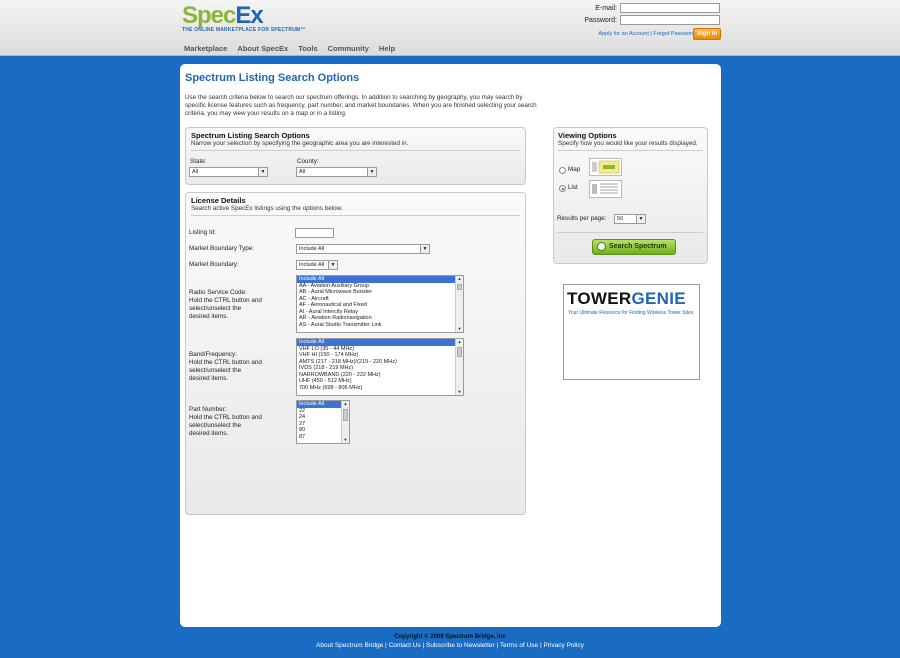 This screenshot has width=900, height=658. I want to click on county-select: All ▼, so click(336, 172).